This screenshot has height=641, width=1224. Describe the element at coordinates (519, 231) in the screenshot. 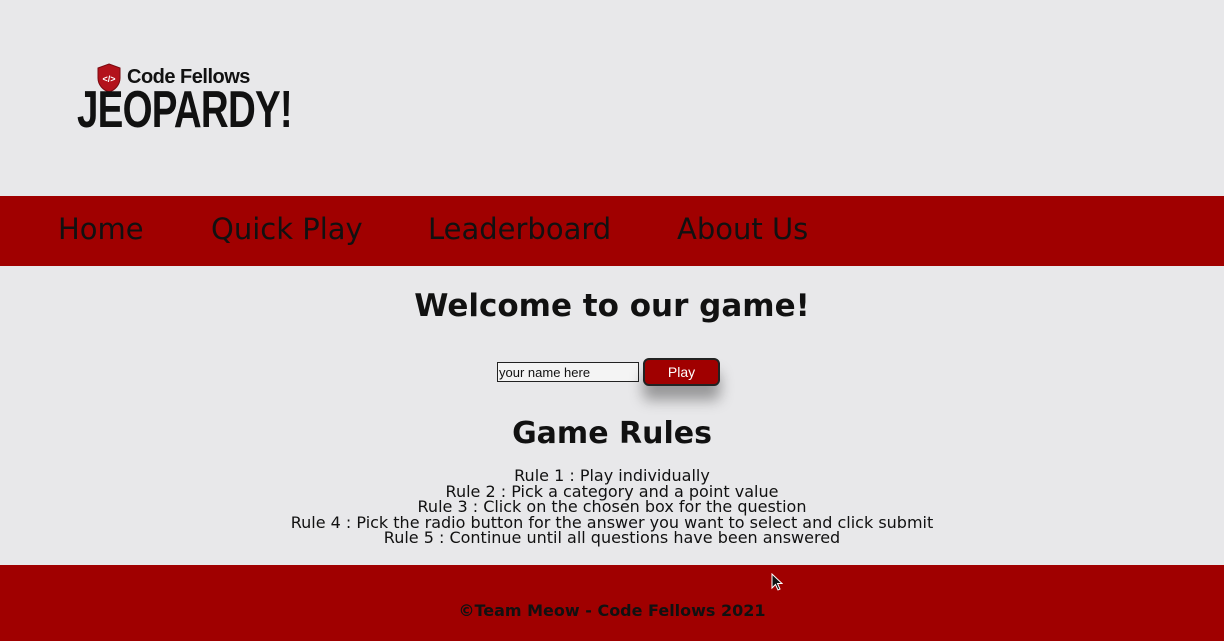

I see `nav-item-leaderboard: Leaderboard` at that location.